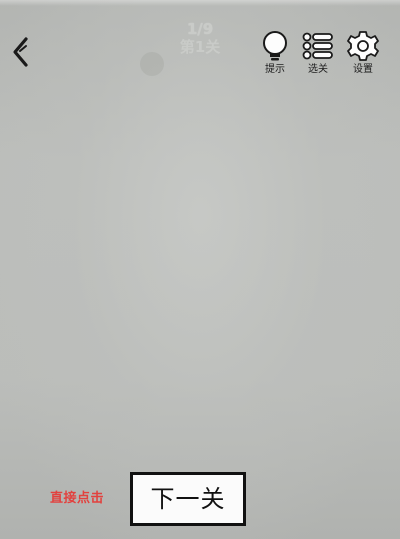 This screenshot has height=539, width=400. What do you see at coordinates (152, 64) in the screenshot?
I see `faint-smudge` at bounding box center [152, 64].